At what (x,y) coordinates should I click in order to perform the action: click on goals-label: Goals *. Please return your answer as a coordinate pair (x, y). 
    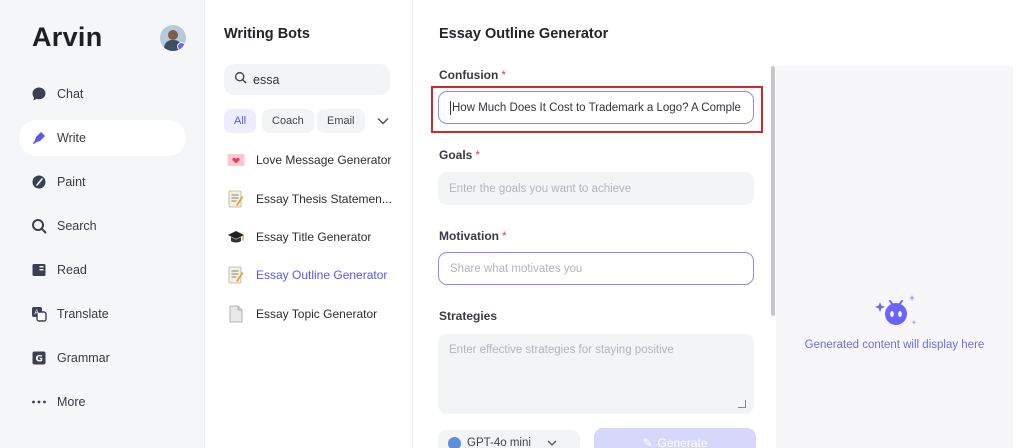
    Looking at the image, I should click on (460, 155).